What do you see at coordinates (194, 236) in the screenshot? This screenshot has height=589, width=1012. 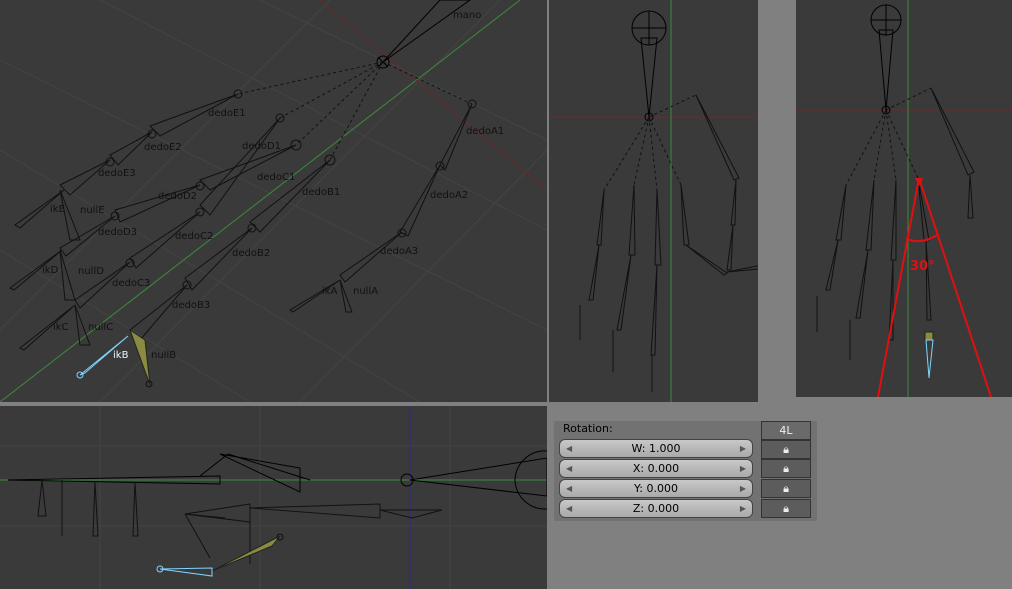 I see `label-dedoC2: dedoC2` at bounding box center [194, 236].